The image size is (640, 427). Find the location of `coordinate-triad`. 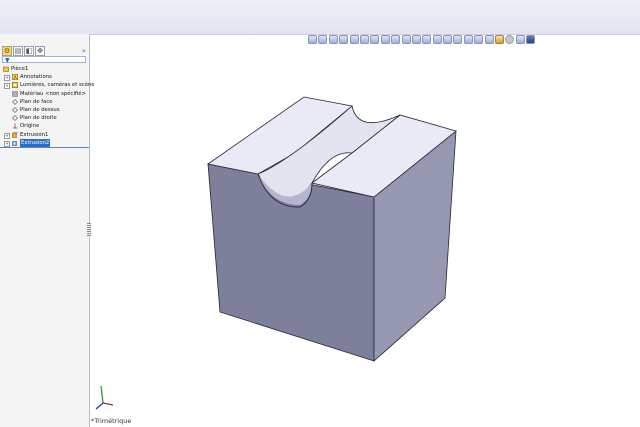

coordinate-triad is located at coordinates (104, 397).